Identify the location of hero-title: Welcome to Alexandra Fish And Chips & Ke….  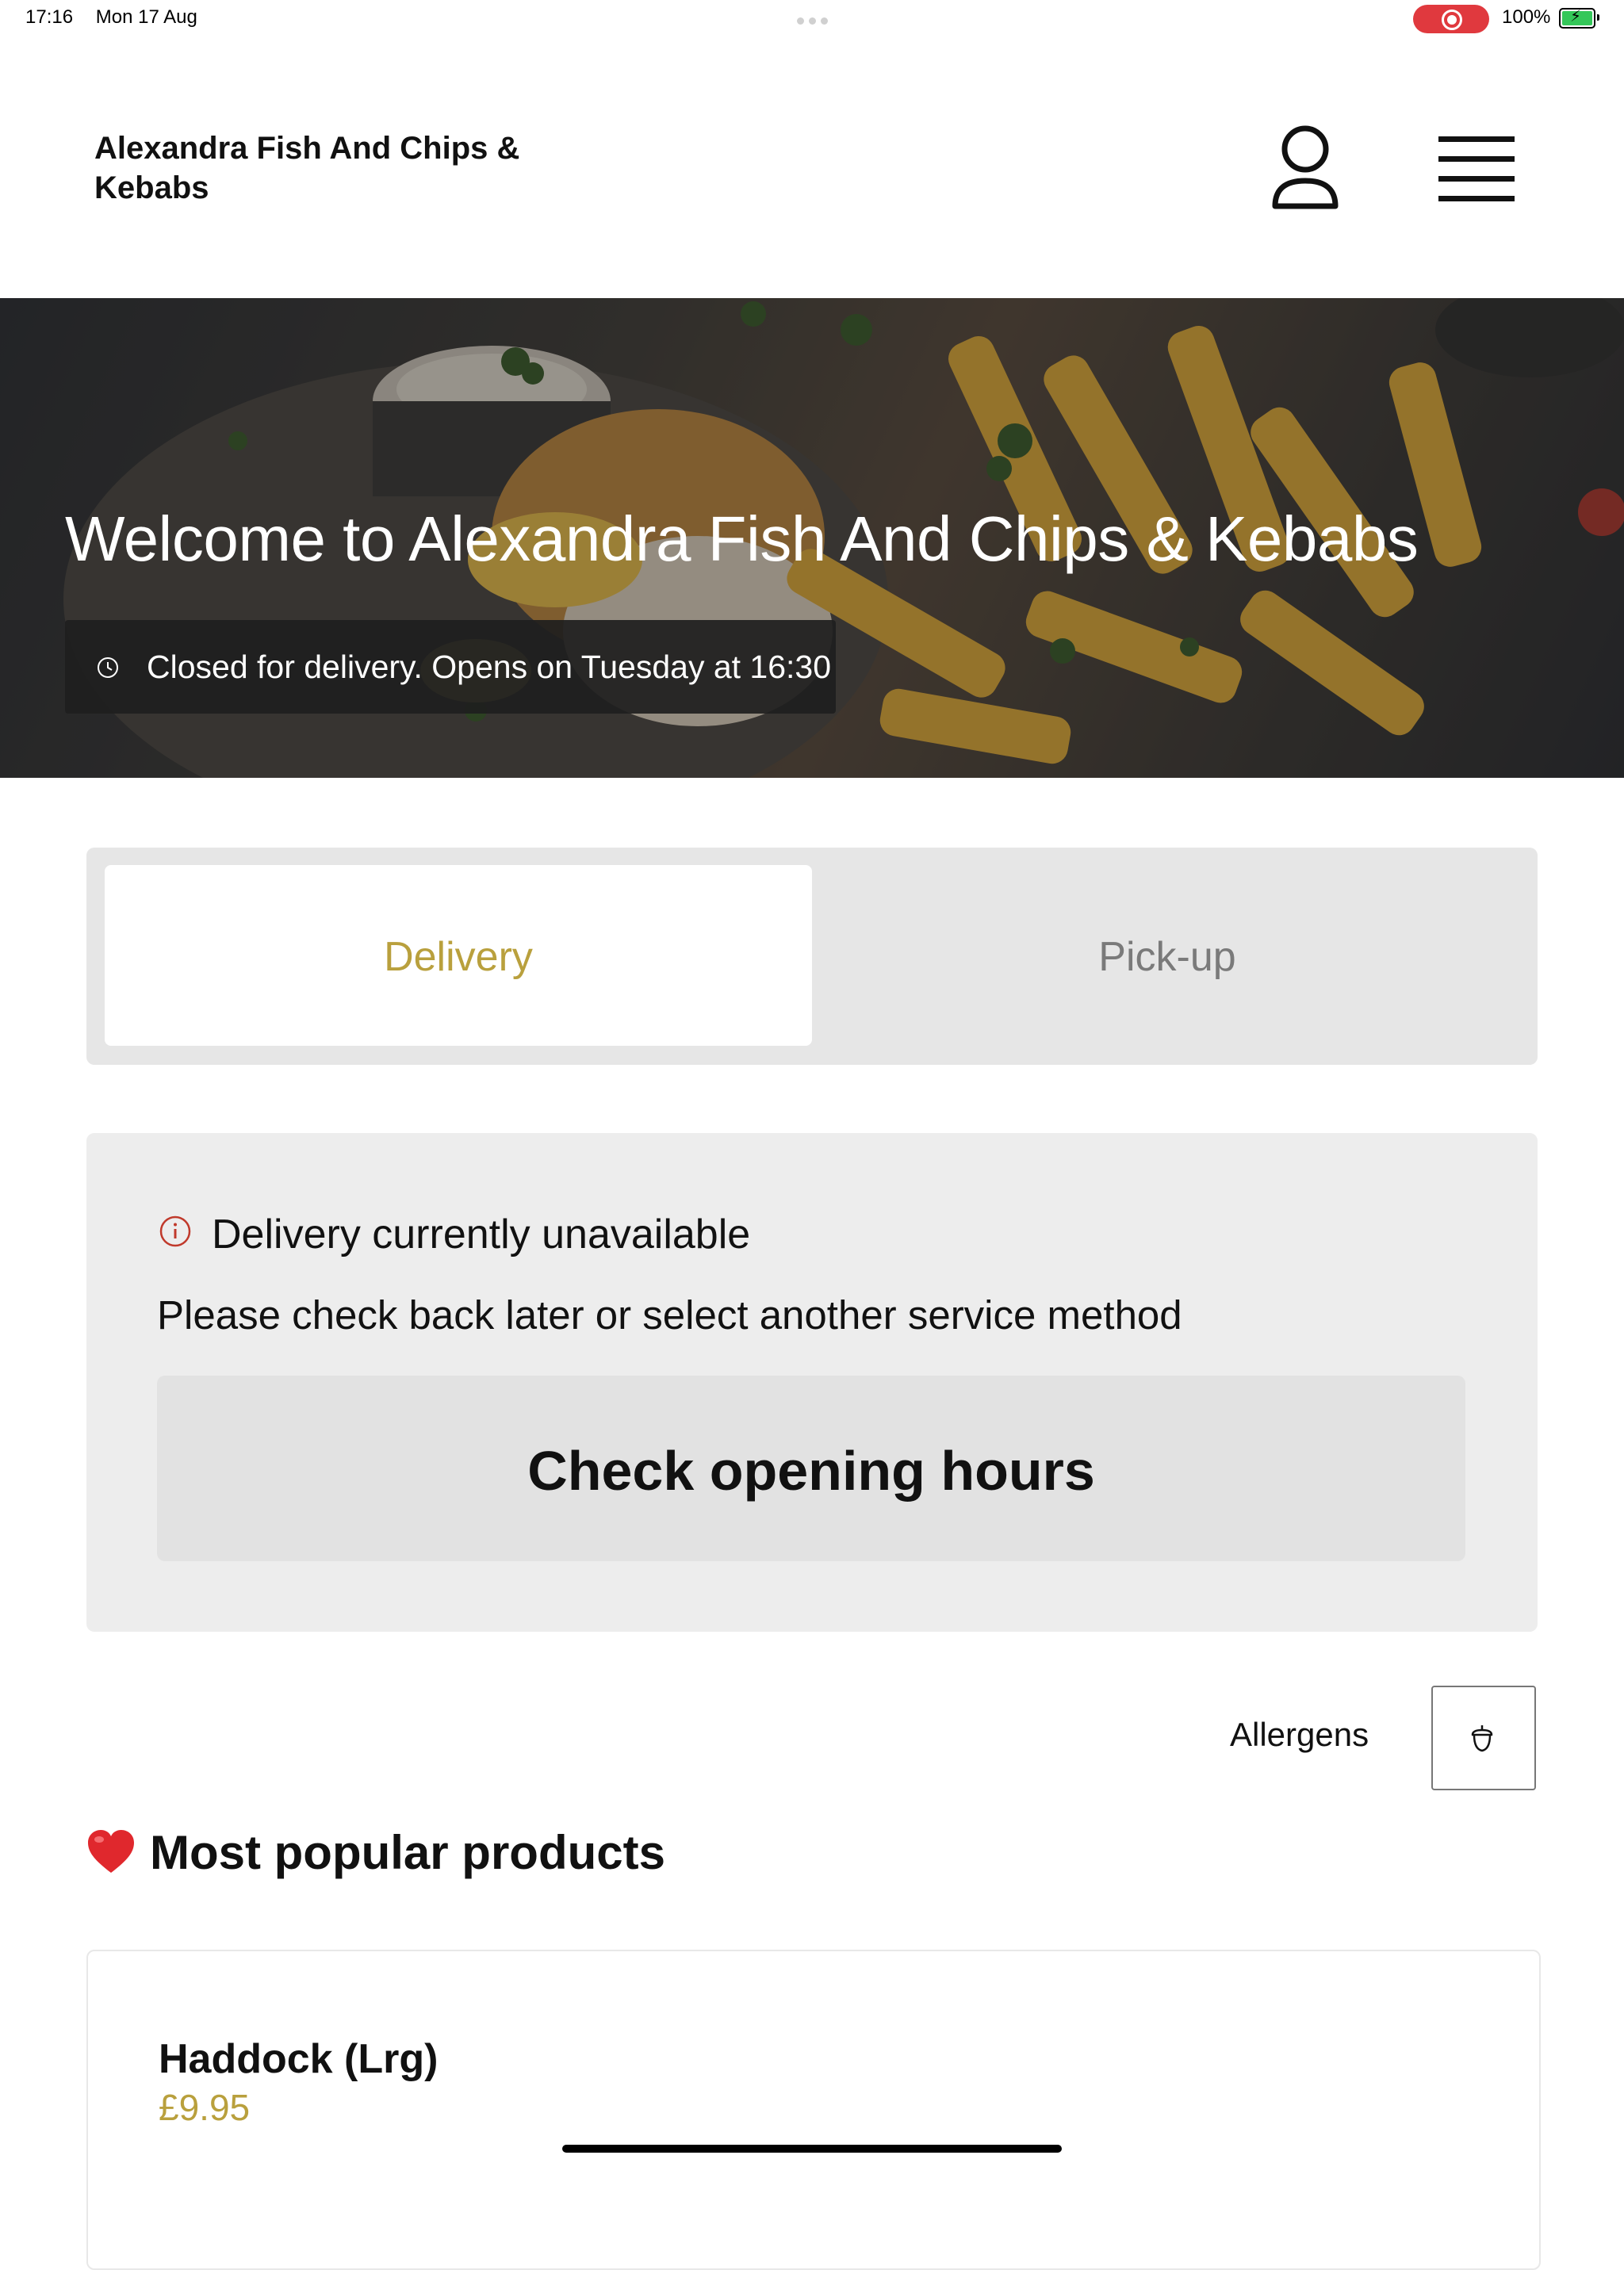
(742, 538).